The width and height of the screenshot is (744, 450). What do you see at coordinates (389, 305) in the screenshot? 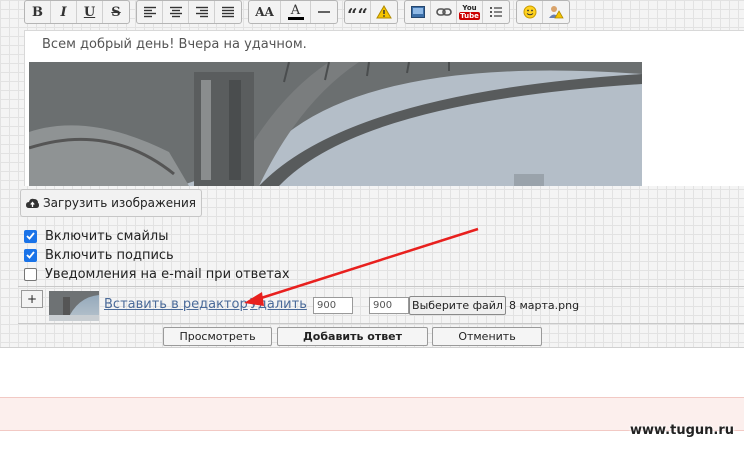
I see `image-height-input: 900` at bounding box center [389, 305].